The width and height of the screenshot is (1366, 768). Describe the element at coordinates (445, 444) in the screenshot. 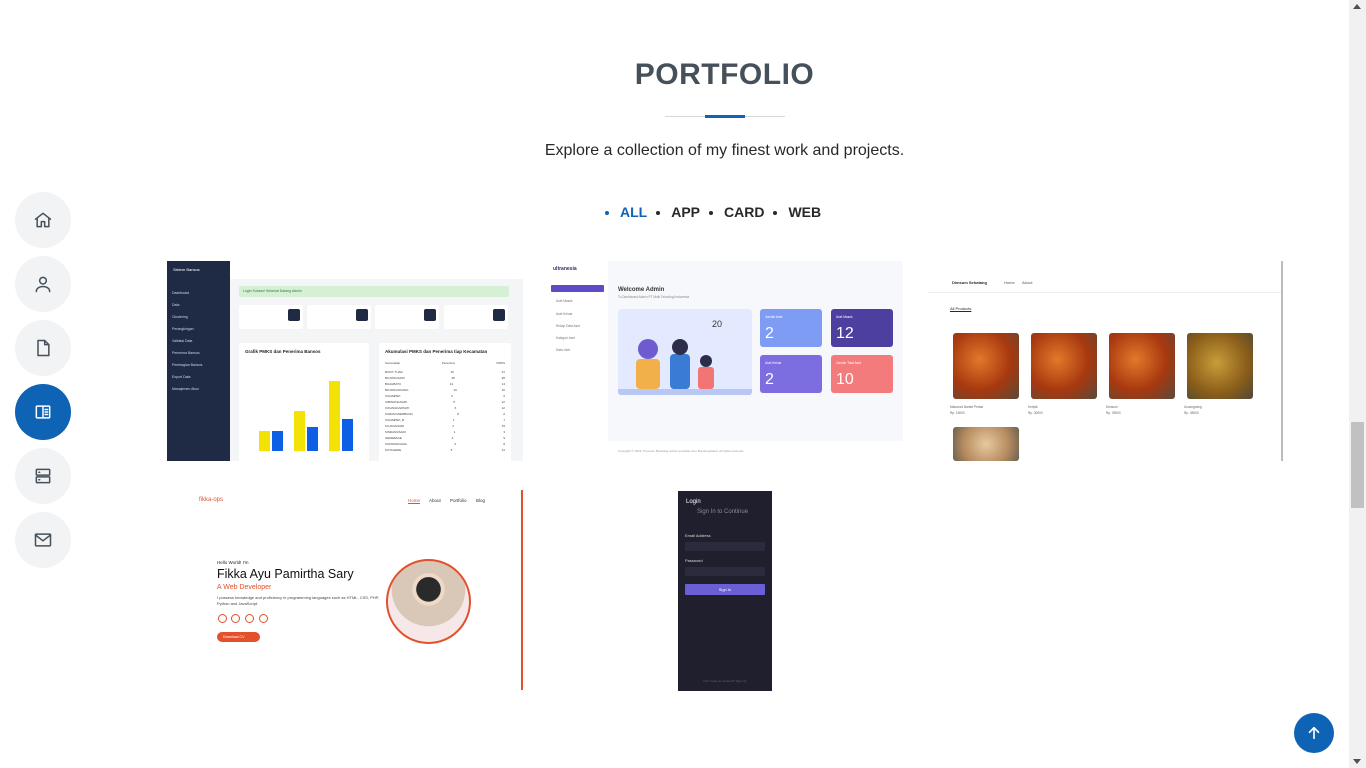

I see `preview-table-row: KATAPANGARA 3 8` at that location.